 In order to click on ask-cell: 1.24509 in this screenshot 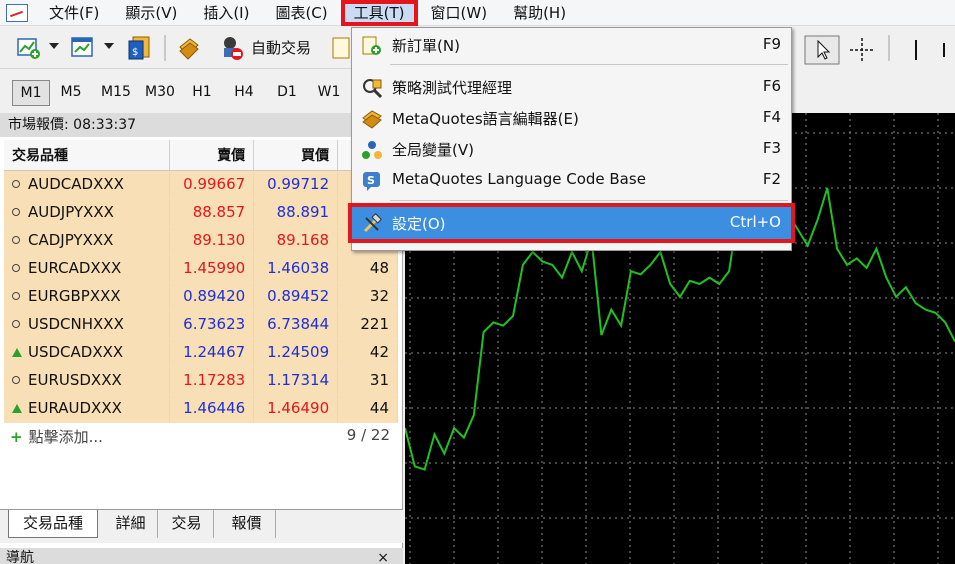, I will do `click(296, 352)`.